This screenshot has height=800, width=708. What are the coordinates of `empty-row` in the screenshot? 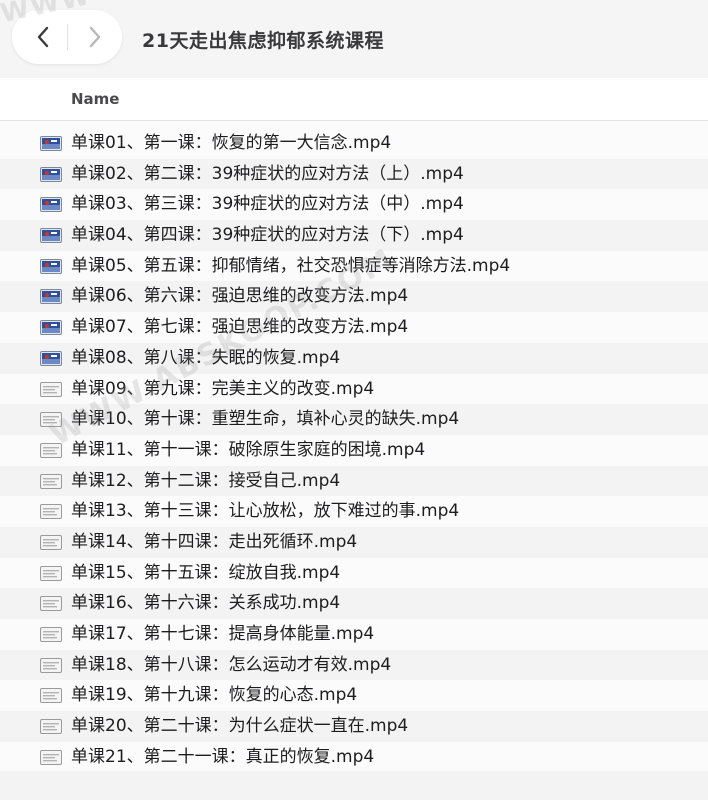 It's located at (354, 785).